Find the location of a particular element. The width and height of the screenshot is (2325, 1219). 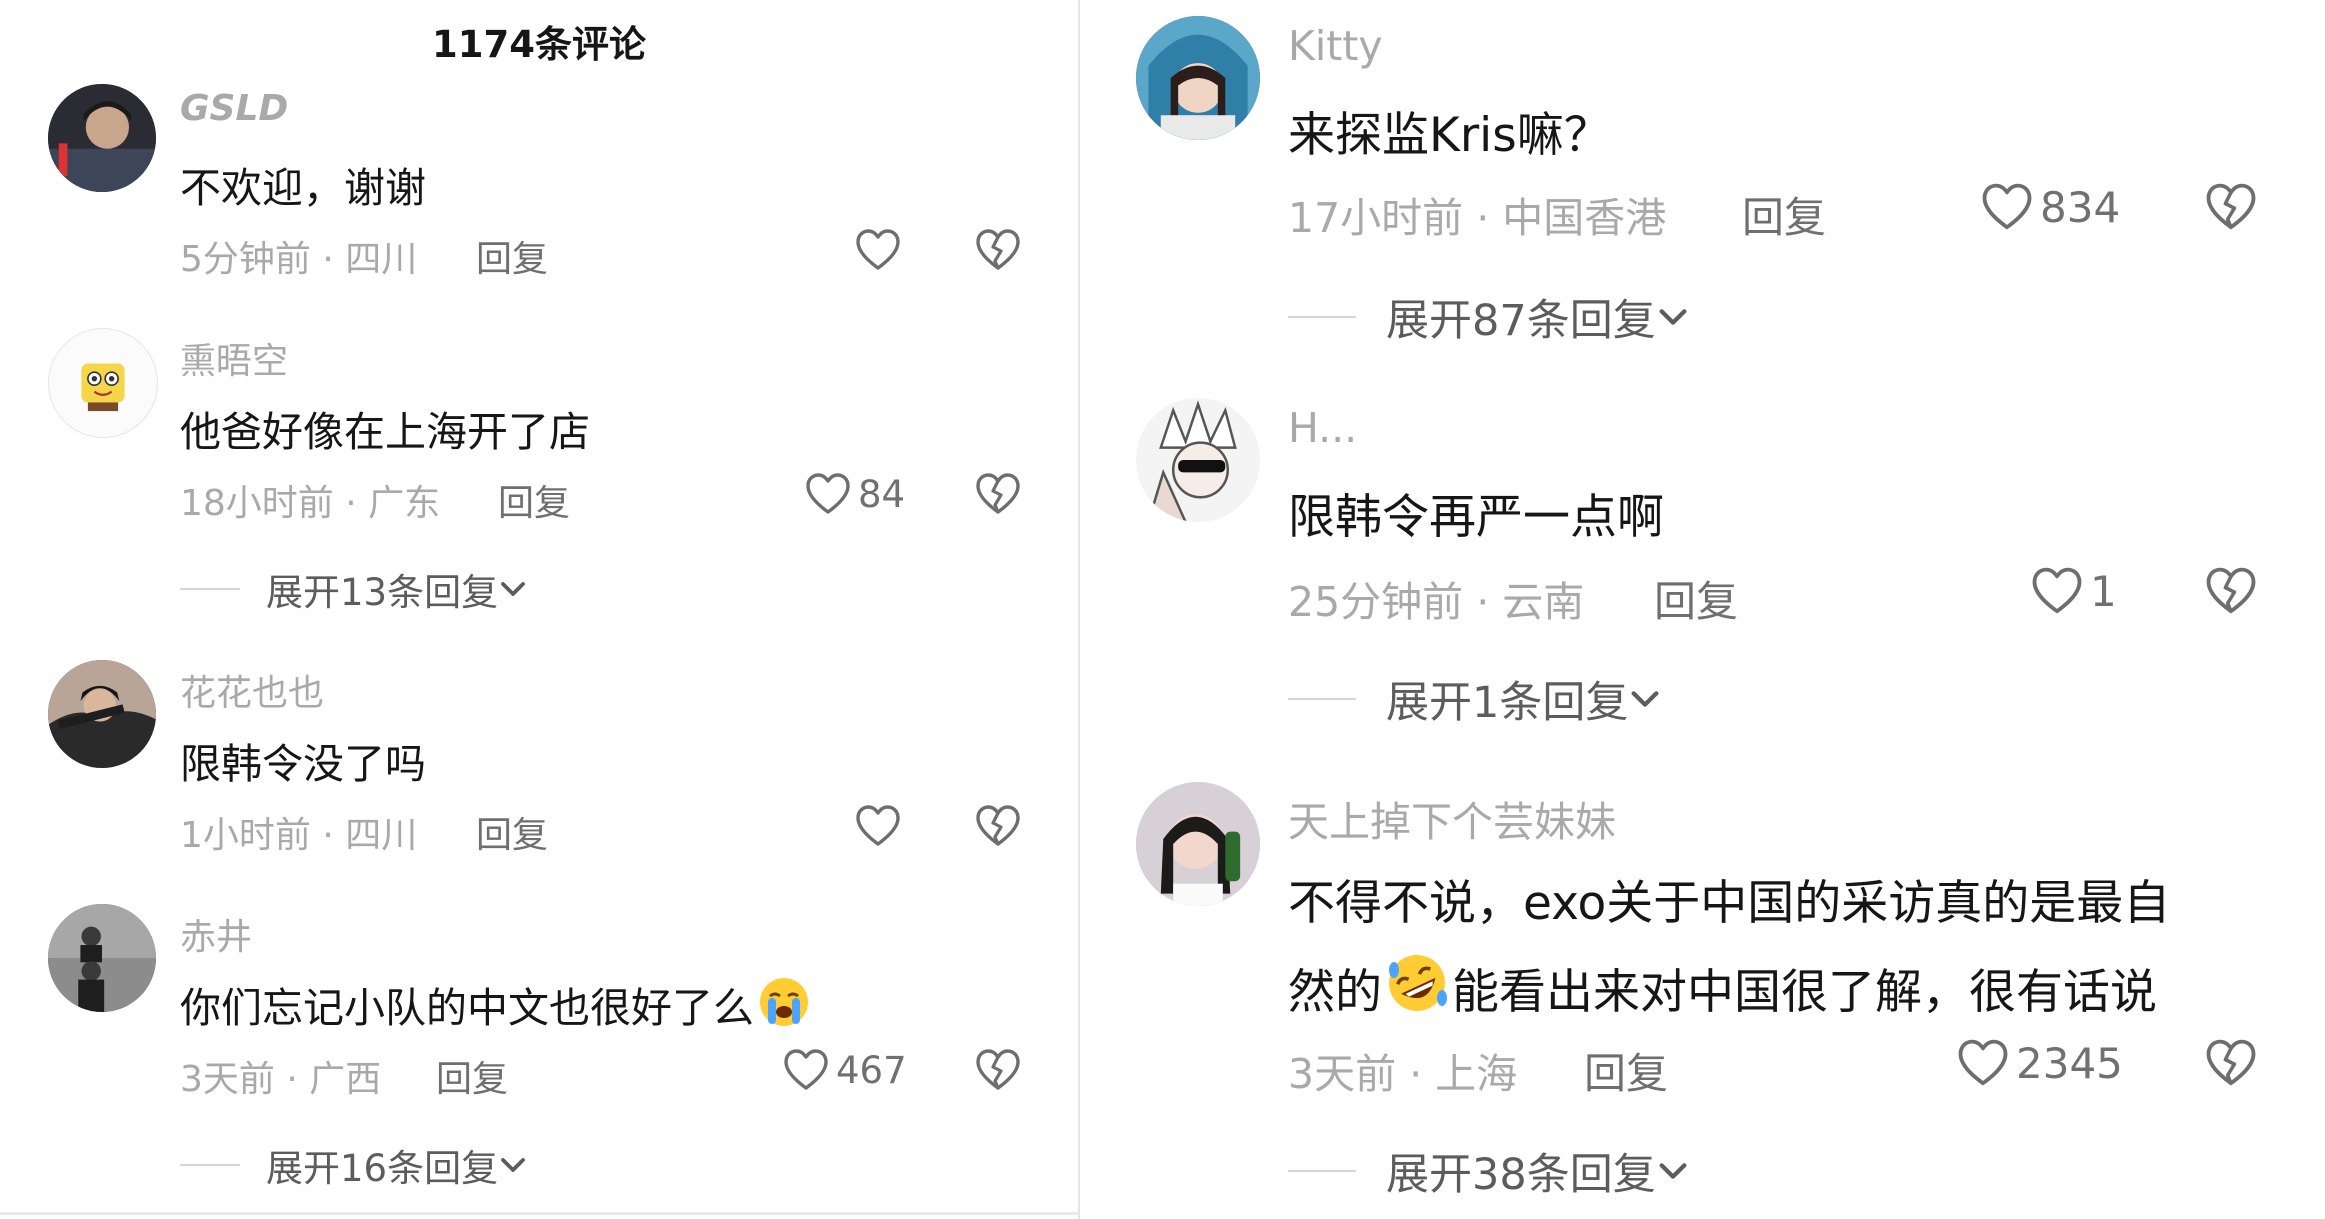

loudly-crying-face-emoji is located at coordinates (784, 1002).